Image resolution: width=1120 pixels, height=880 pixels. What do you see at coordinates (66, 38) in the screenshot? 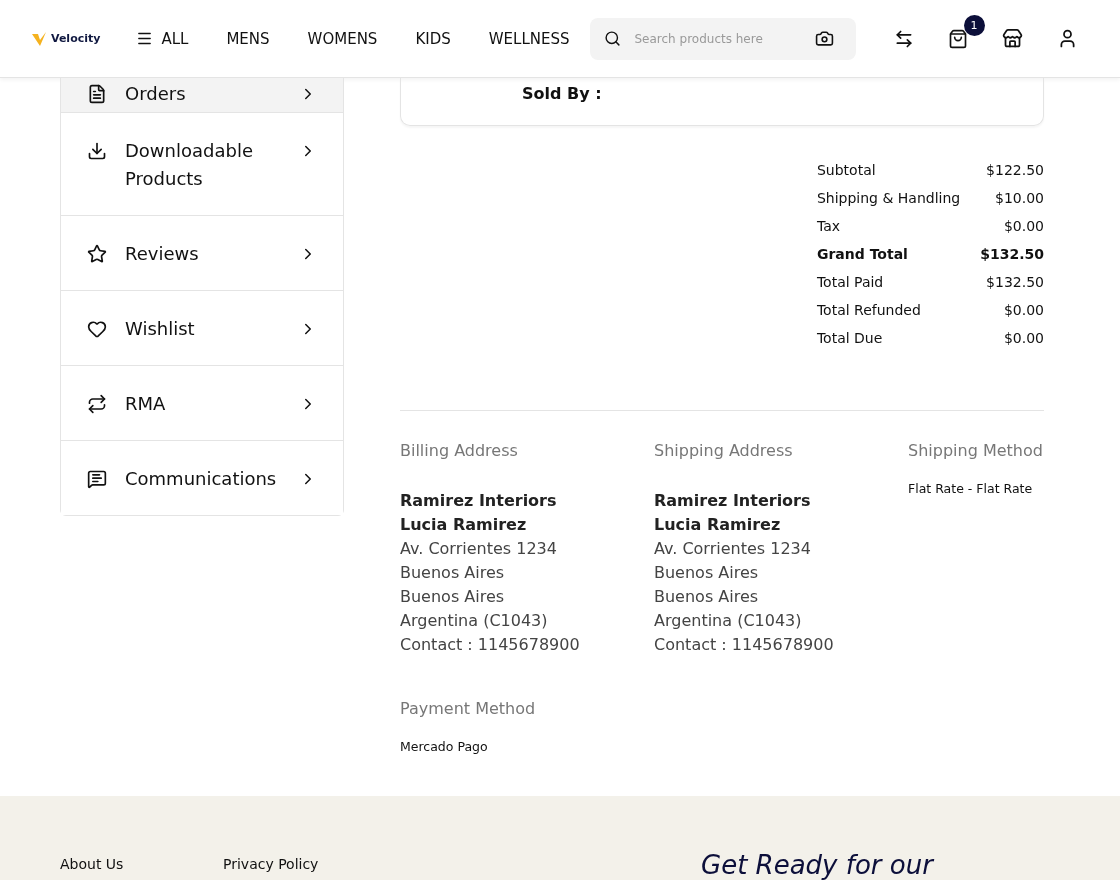
I see `logo: Velocity` at bounding box center [66, 38].